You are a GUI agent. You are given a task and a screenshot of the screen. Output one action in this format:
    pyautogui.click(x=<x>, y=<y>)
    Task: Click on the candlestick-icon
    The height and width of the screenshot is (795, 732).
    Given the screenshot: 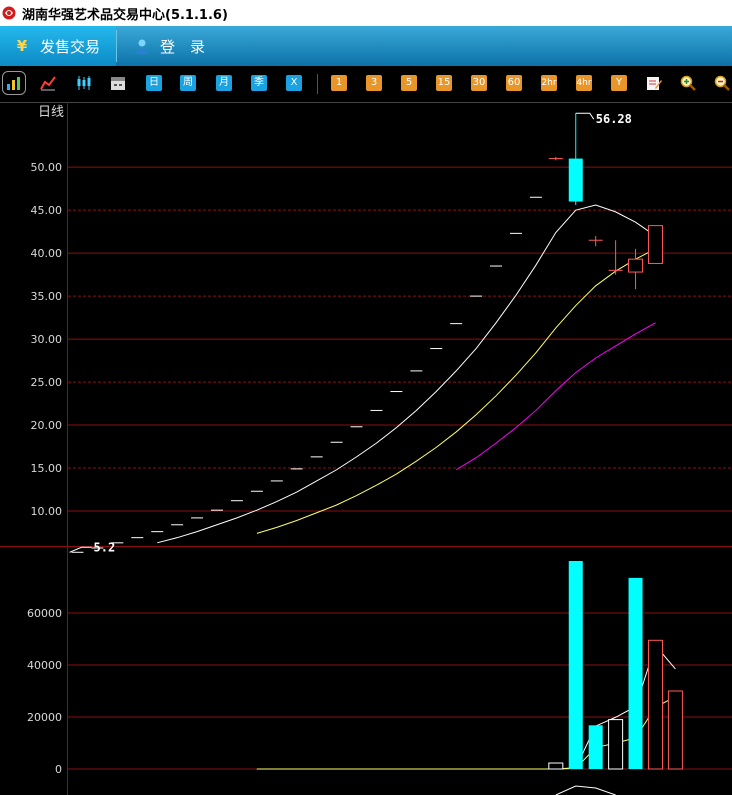 What is the action you would take?
    pyautogui.click(x=84, y=83)
    